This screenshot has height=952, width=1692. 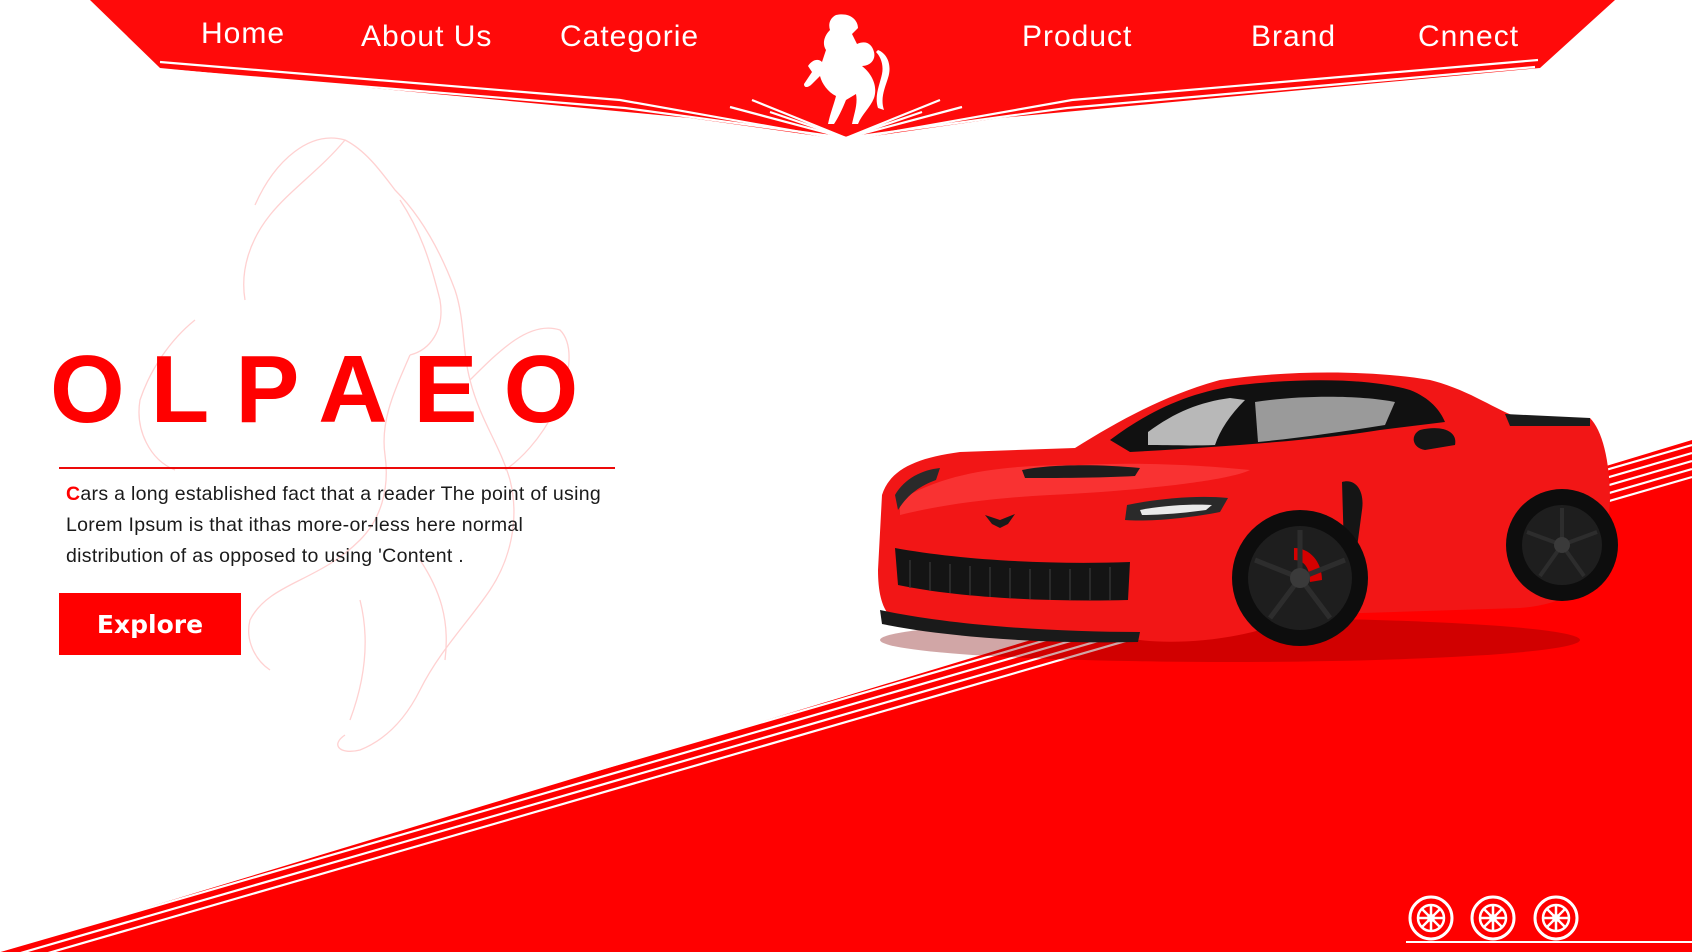 I want to click on bottom-divider, so click(x=1549, y=942).